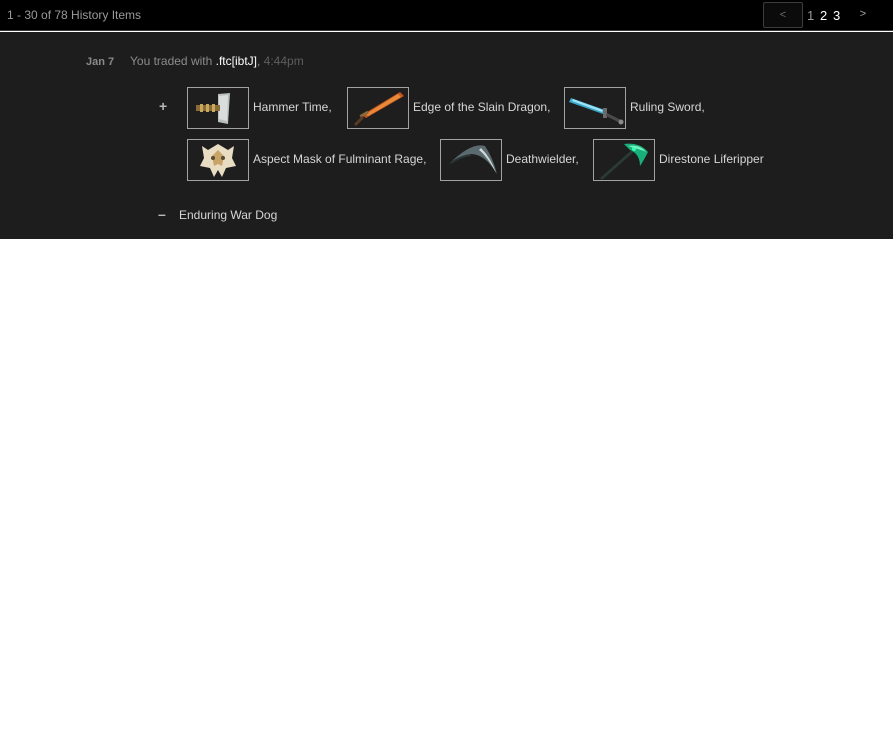 This screenshot has width=893, height=732. I want to click on item-name: Hammer Time,, so click(292, 107).